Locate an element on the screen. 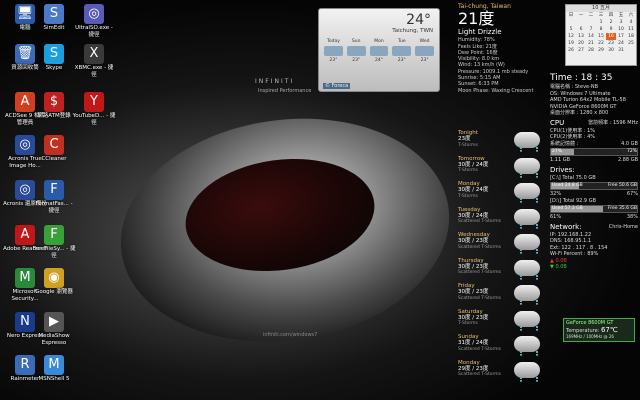 This screenshot has height=400, width=640. calendar-day: 21 is located at coordinates (591, 43).